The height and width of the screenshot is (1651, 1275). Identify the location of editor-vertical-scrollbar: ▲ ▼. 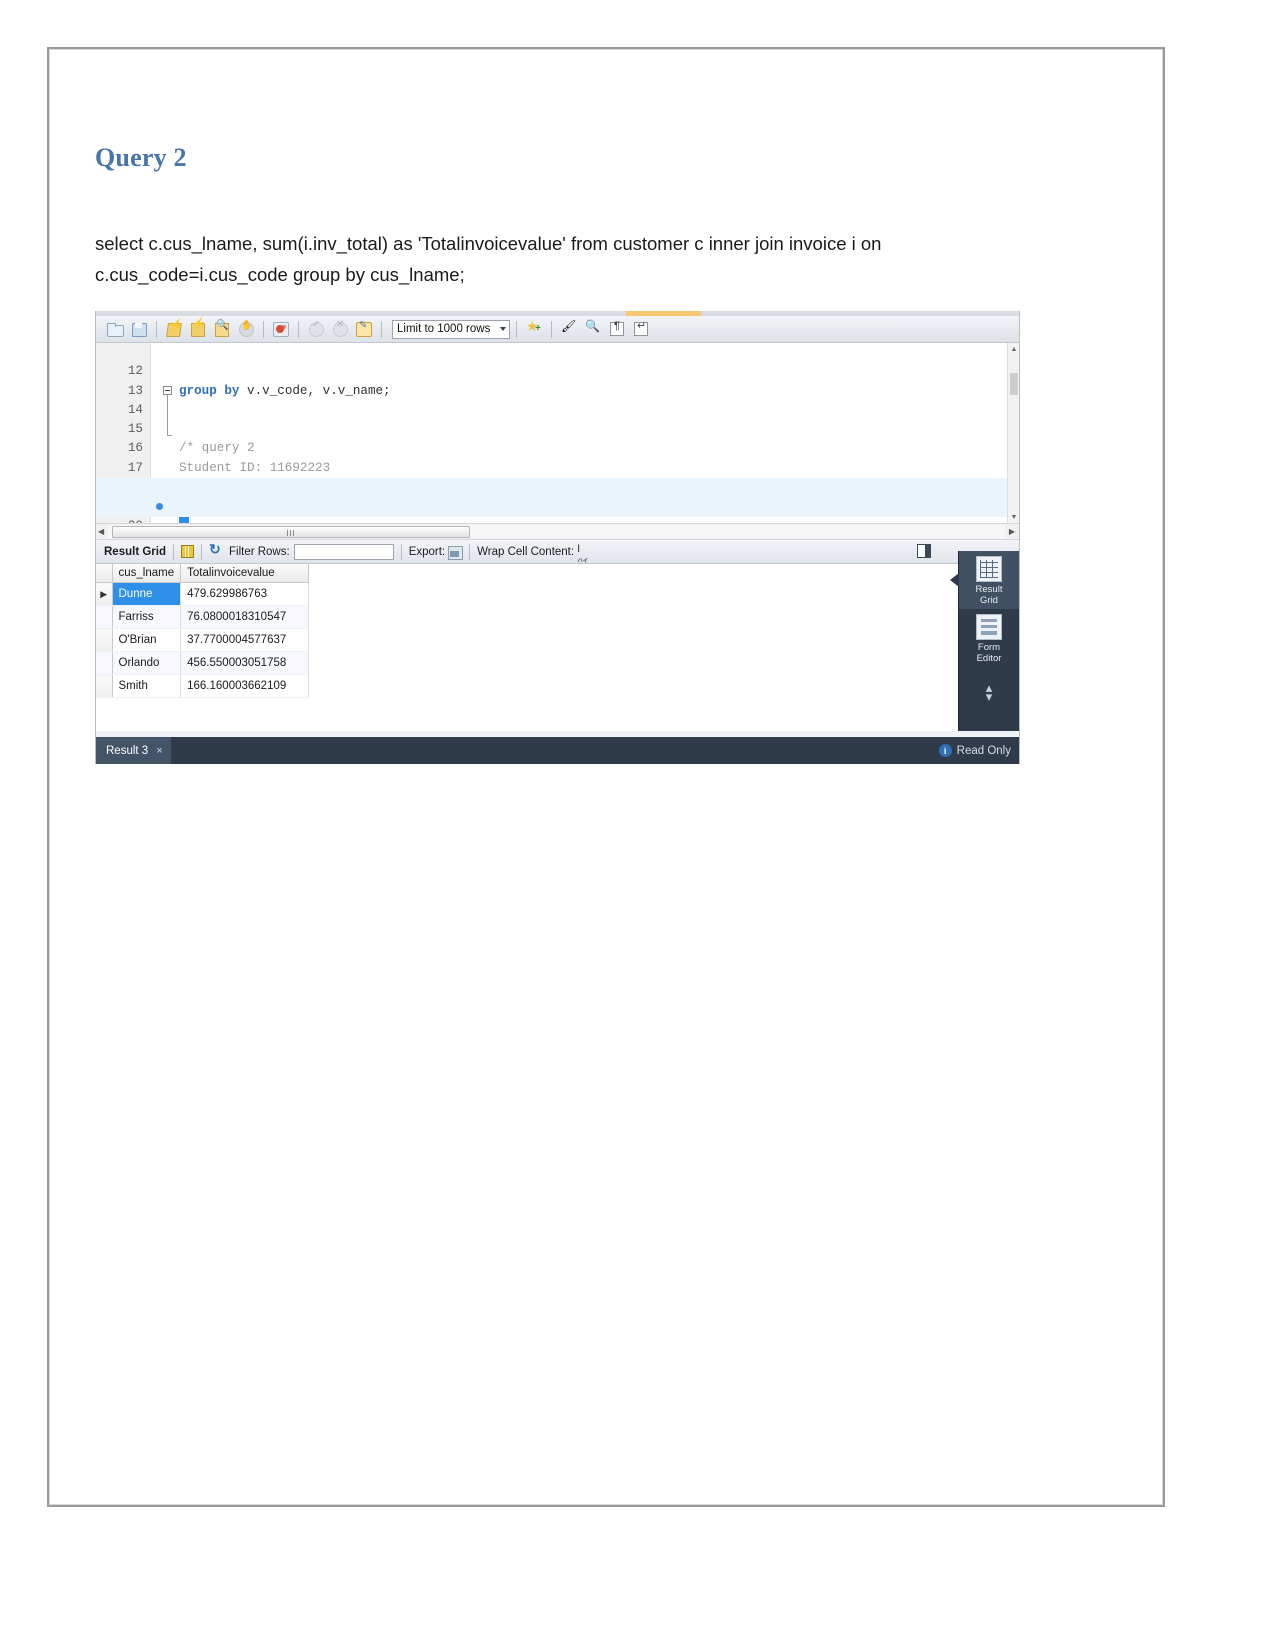
(1013, 433).